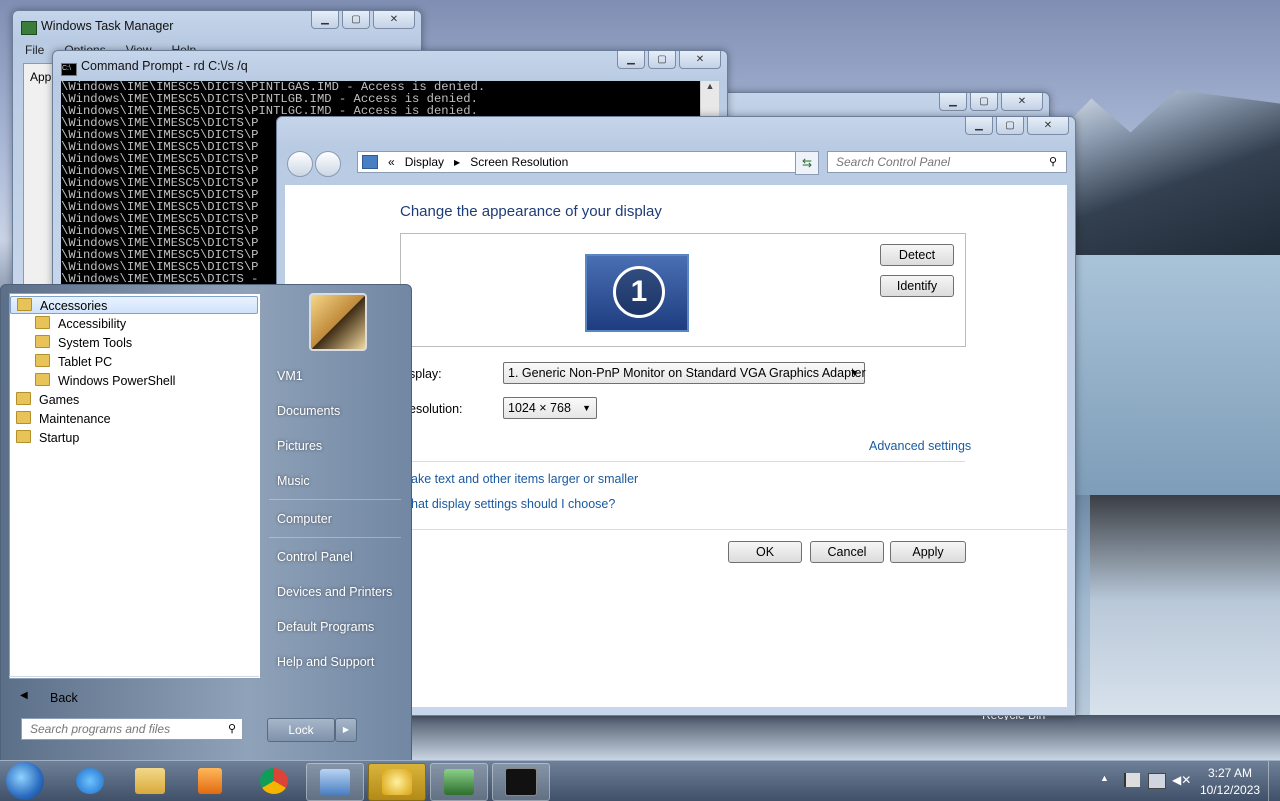 The width and height of the screenshot is (1280, 801). I want to click on bee-app-taskbar-icon, so click(397, 782).